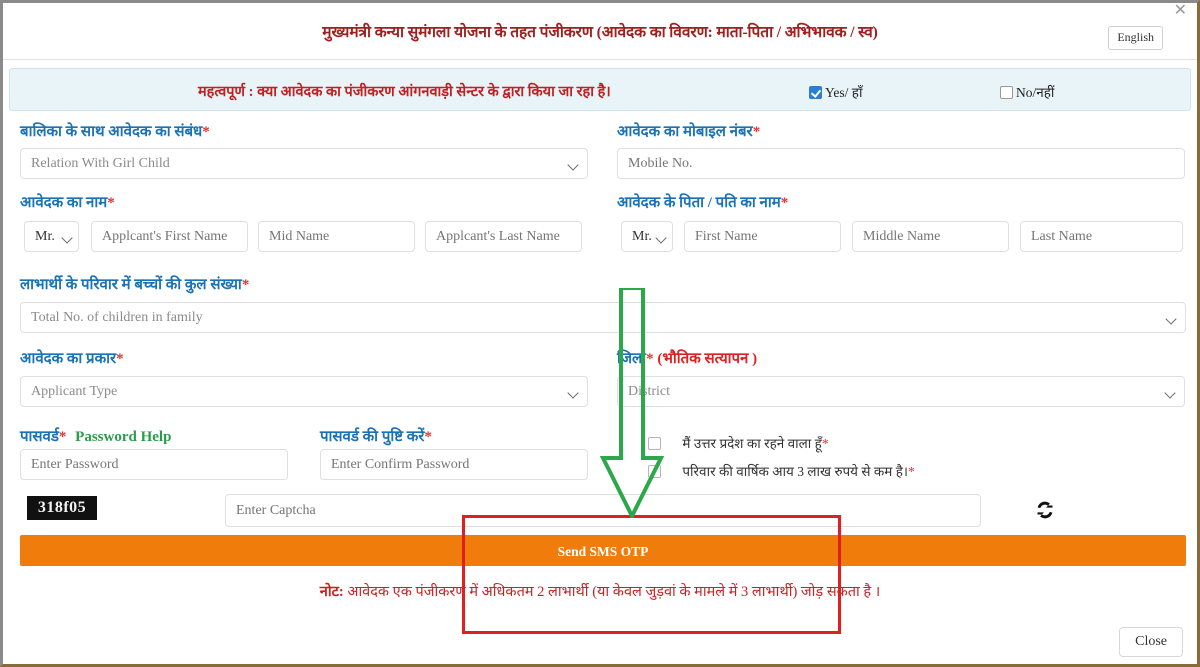  What do you see at coordinates (64, 203) in the screenshot?
I see `applicant-name-label-text: आवेदक का नाम` at bounding box center [64, 203].